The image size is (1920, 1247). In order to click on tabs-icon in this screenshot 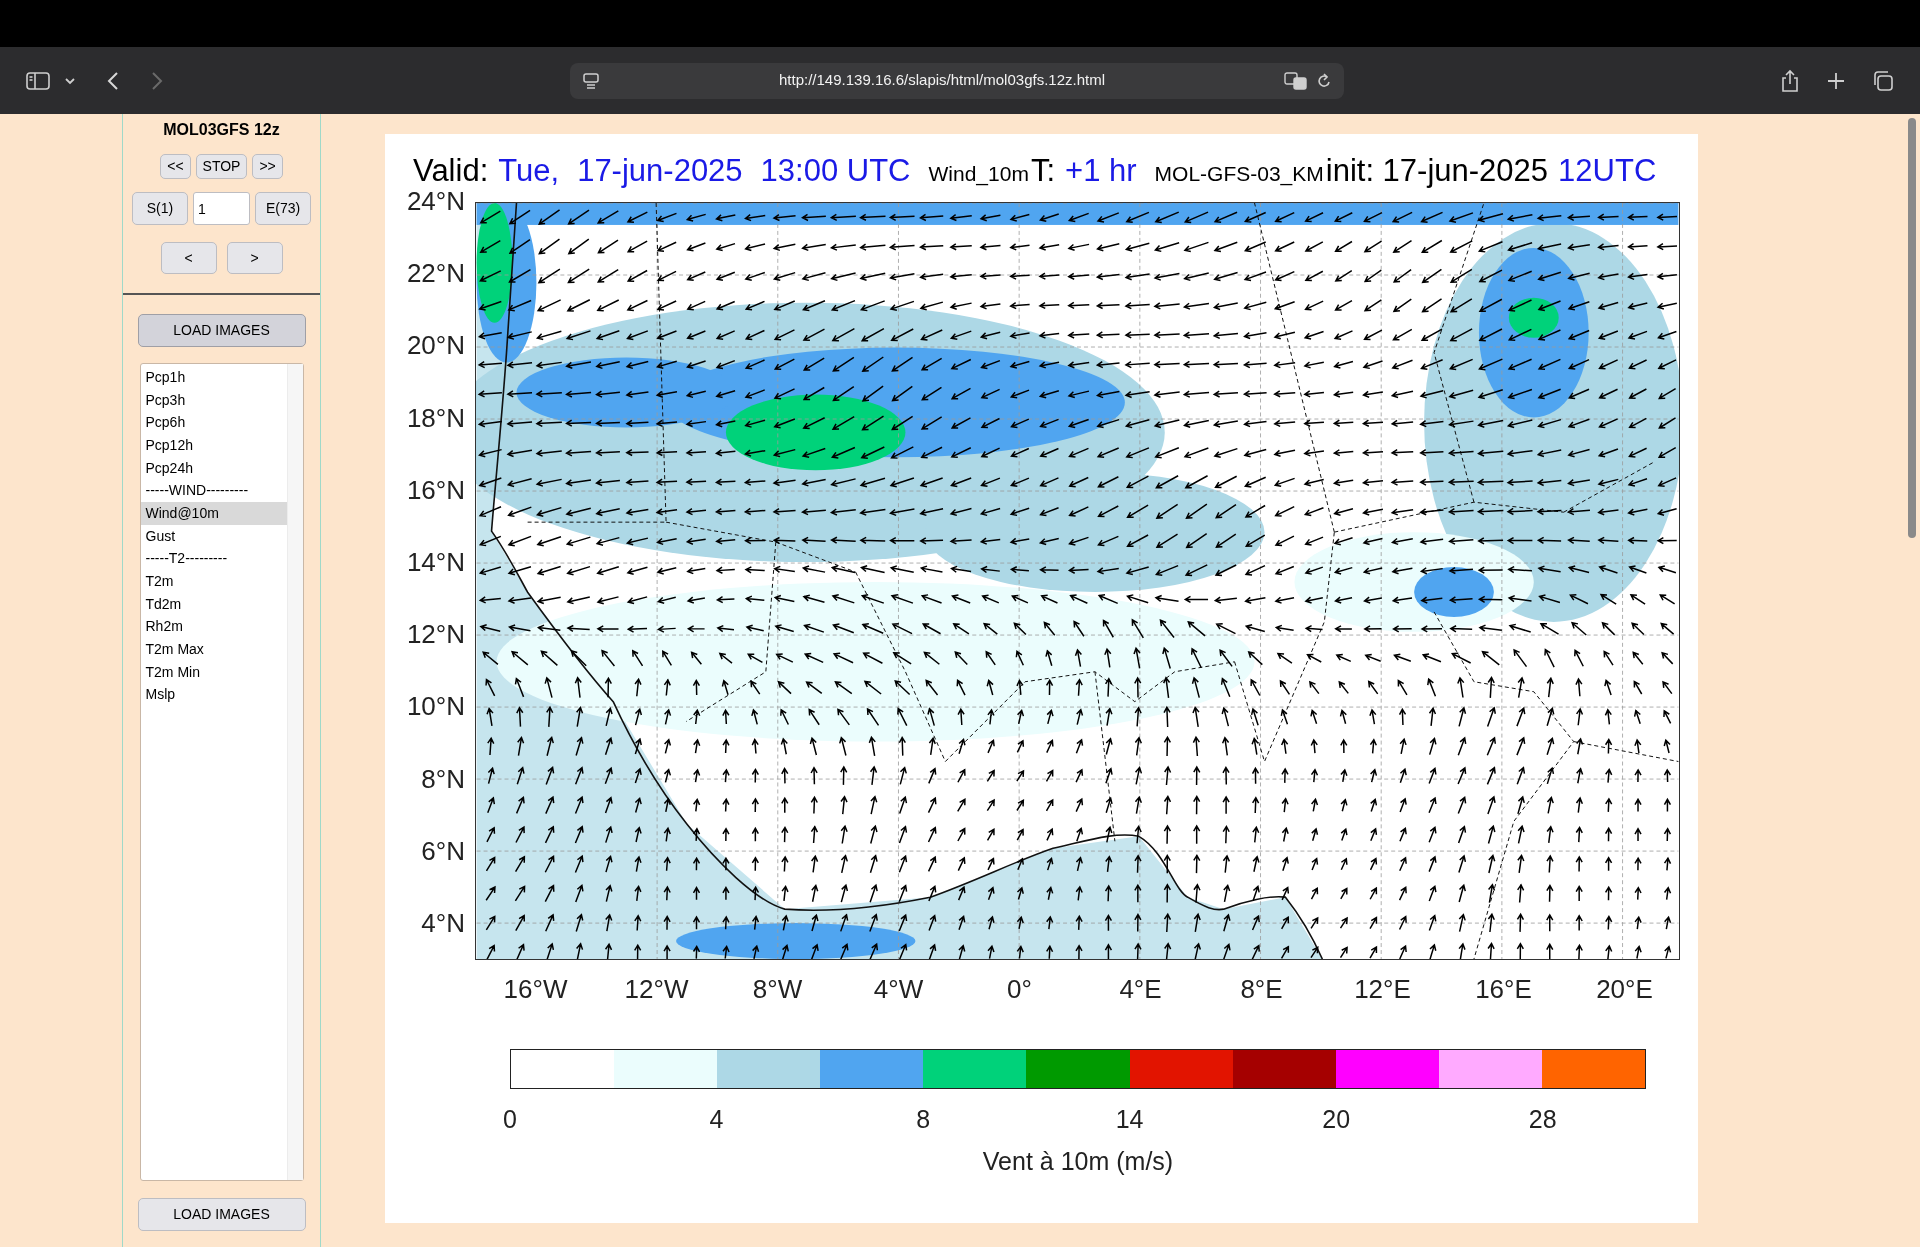, I will do `click(1883, 80)`.